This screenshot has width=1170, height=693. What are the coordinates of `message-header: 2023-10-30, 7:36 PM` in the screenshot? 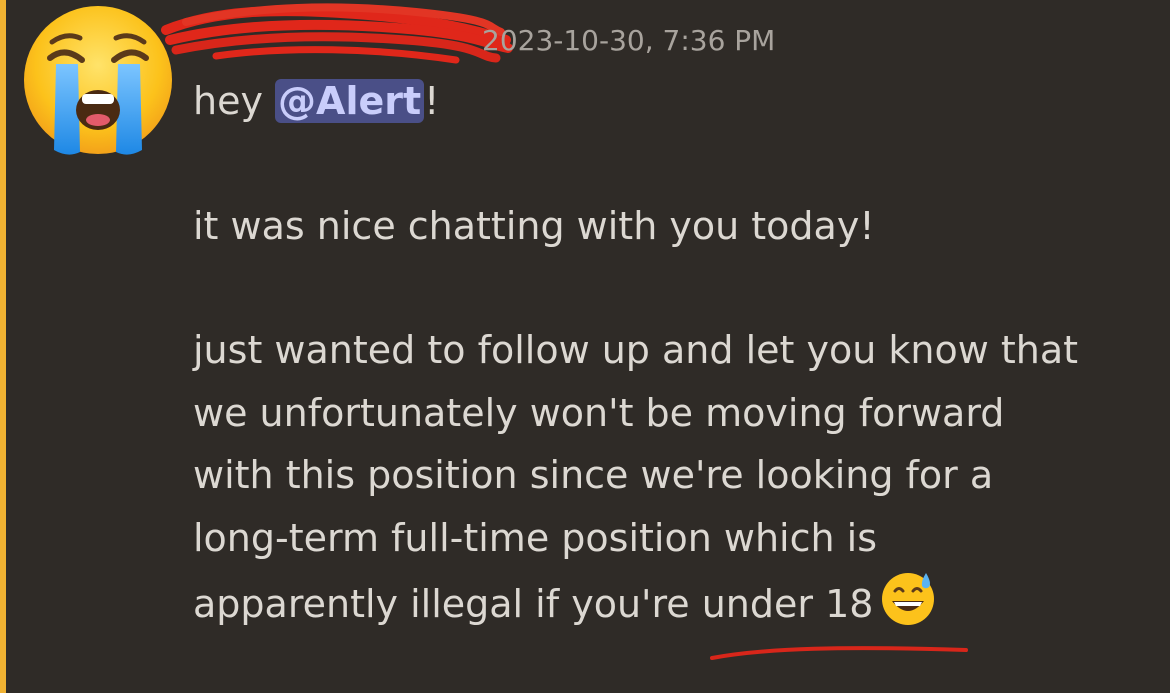 It's located at (498, 33).